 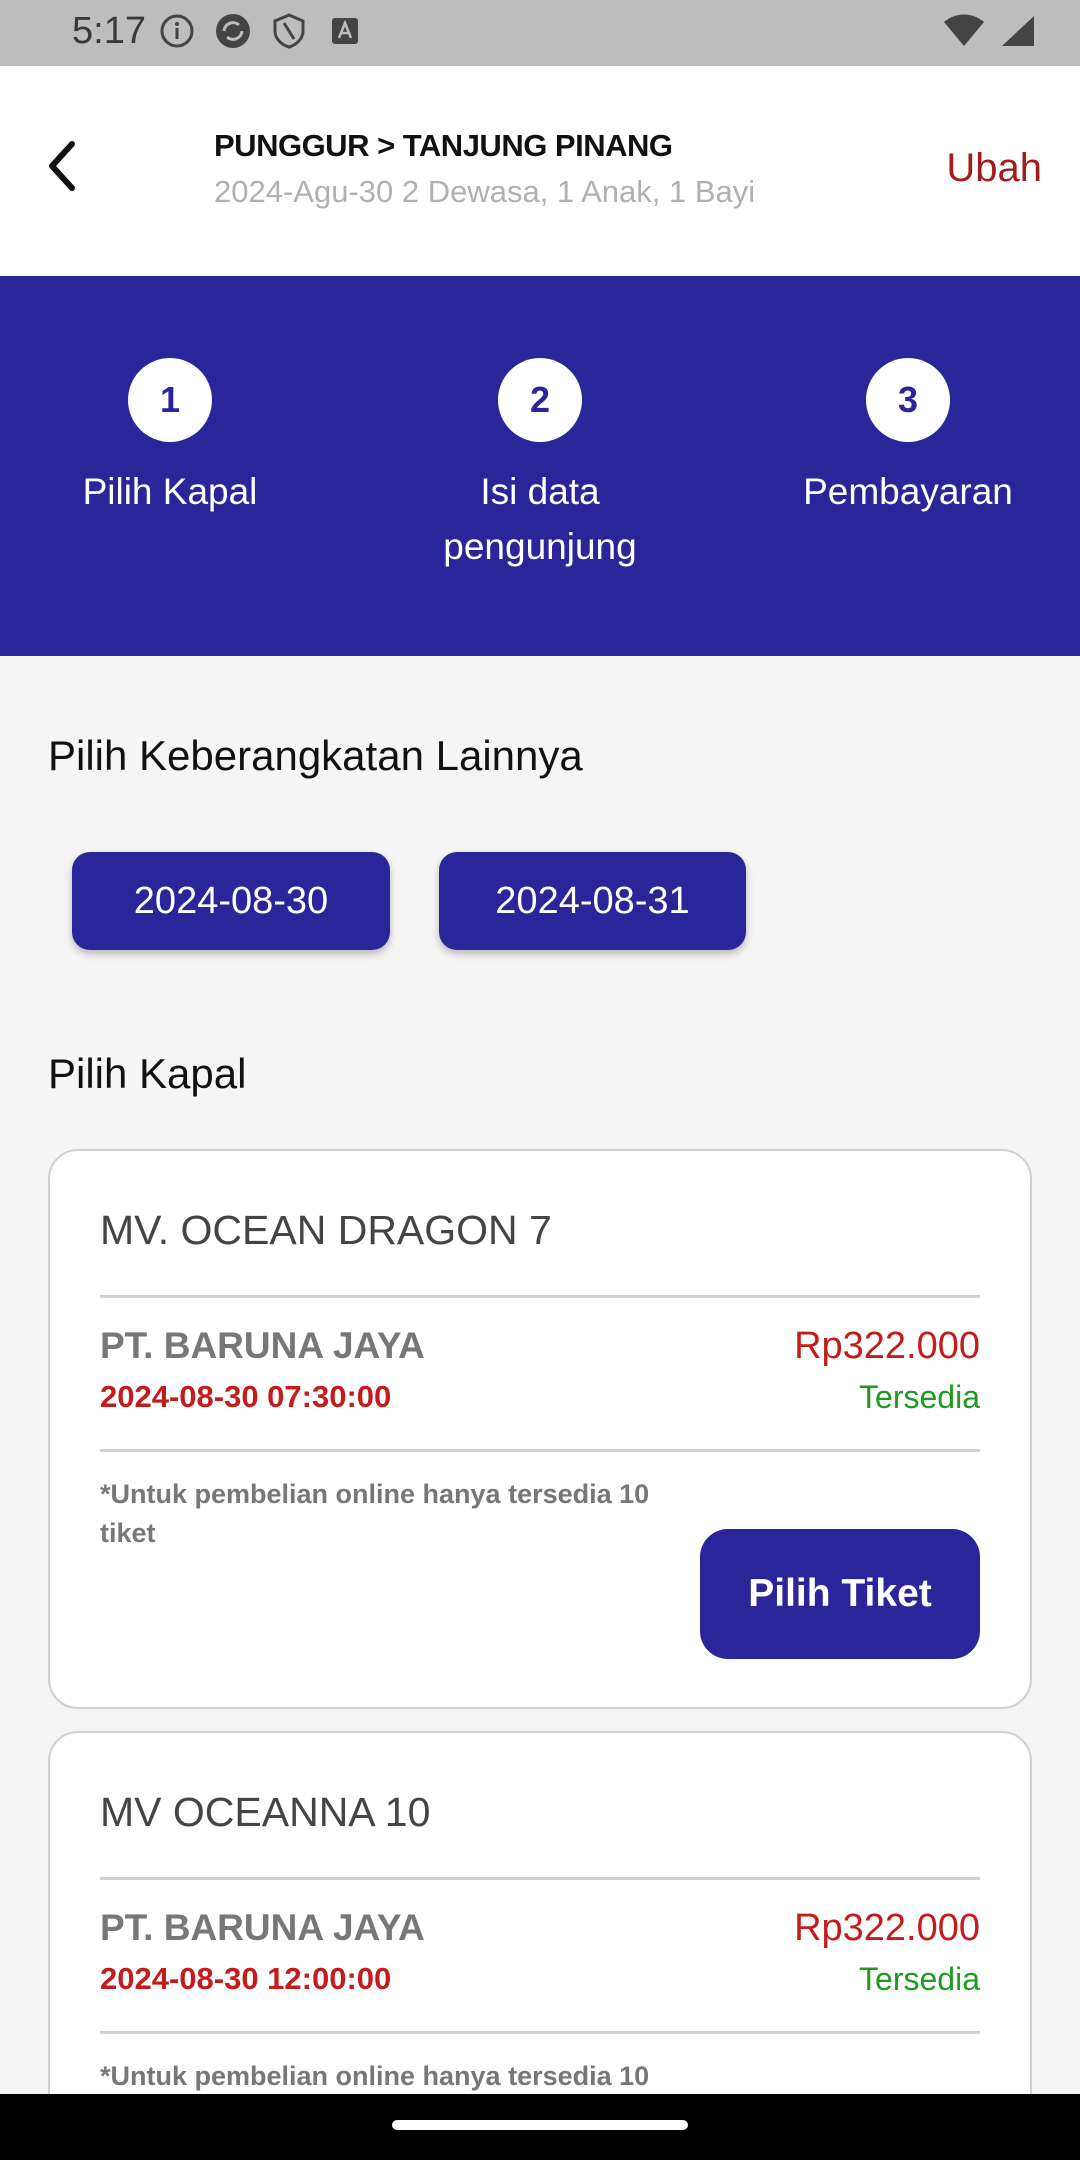 I want to click on shield-icon, so click(x=289, y=31).